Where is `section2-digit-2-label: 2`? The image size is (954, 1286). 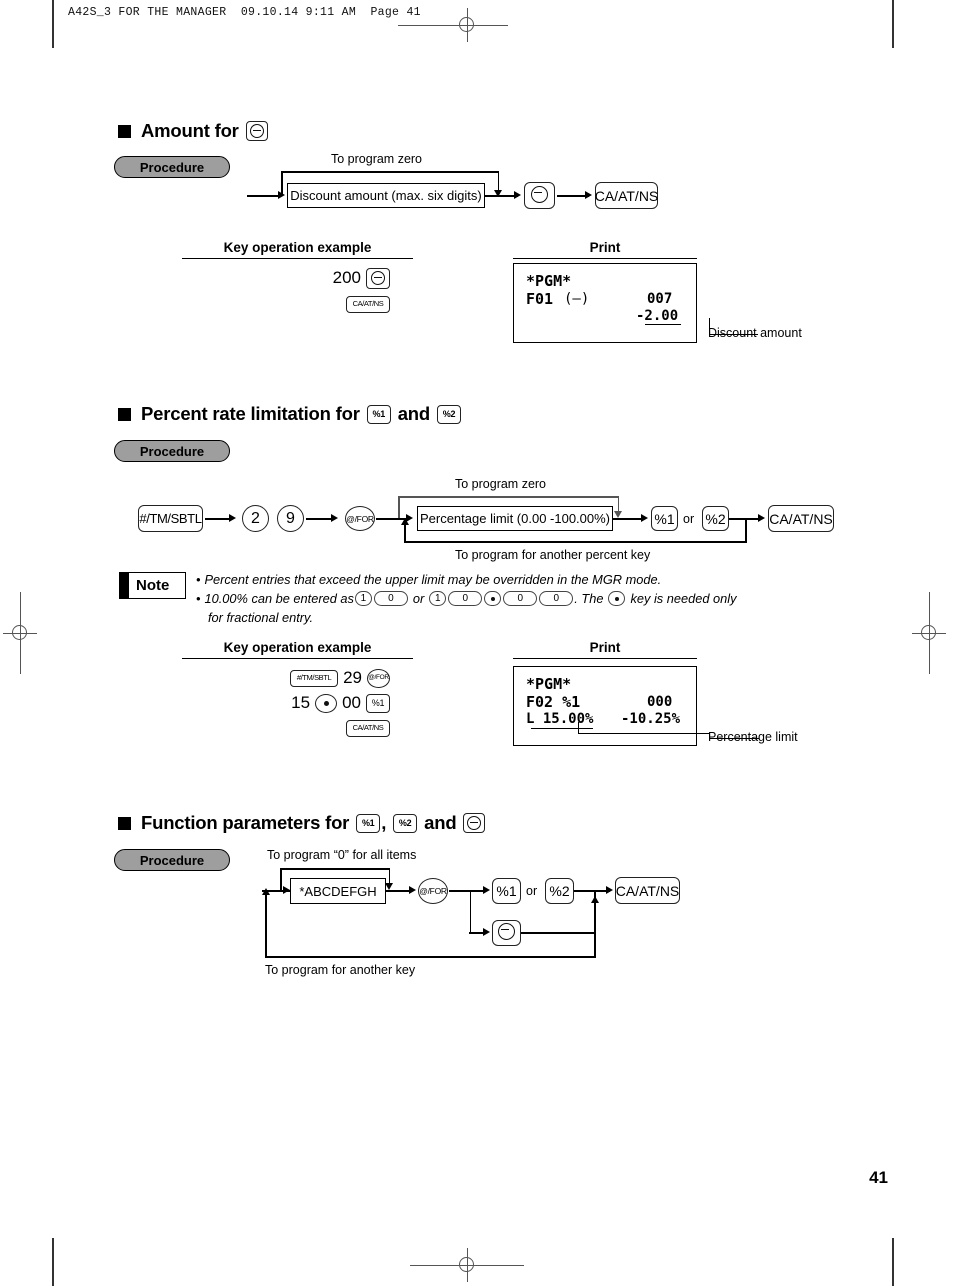
section2-digit-2-label: 2 is located at coordinates (255, 518).